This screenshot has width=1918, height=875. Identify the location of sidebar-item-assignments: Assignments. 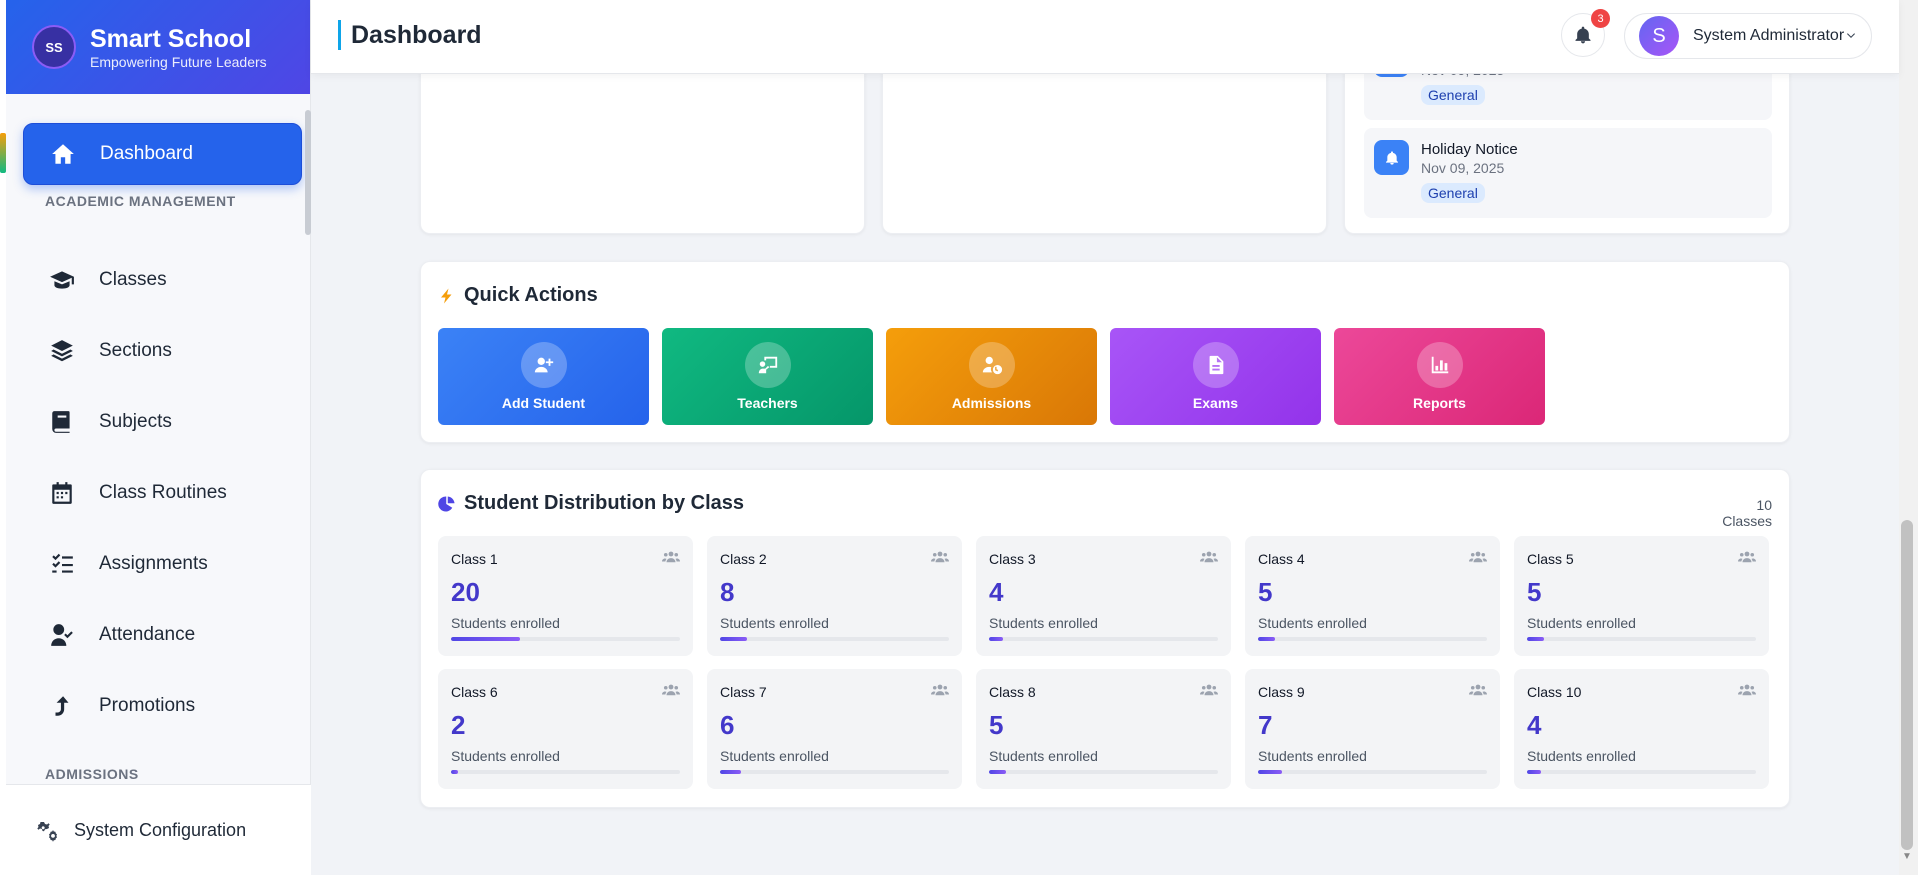
(163, 564).